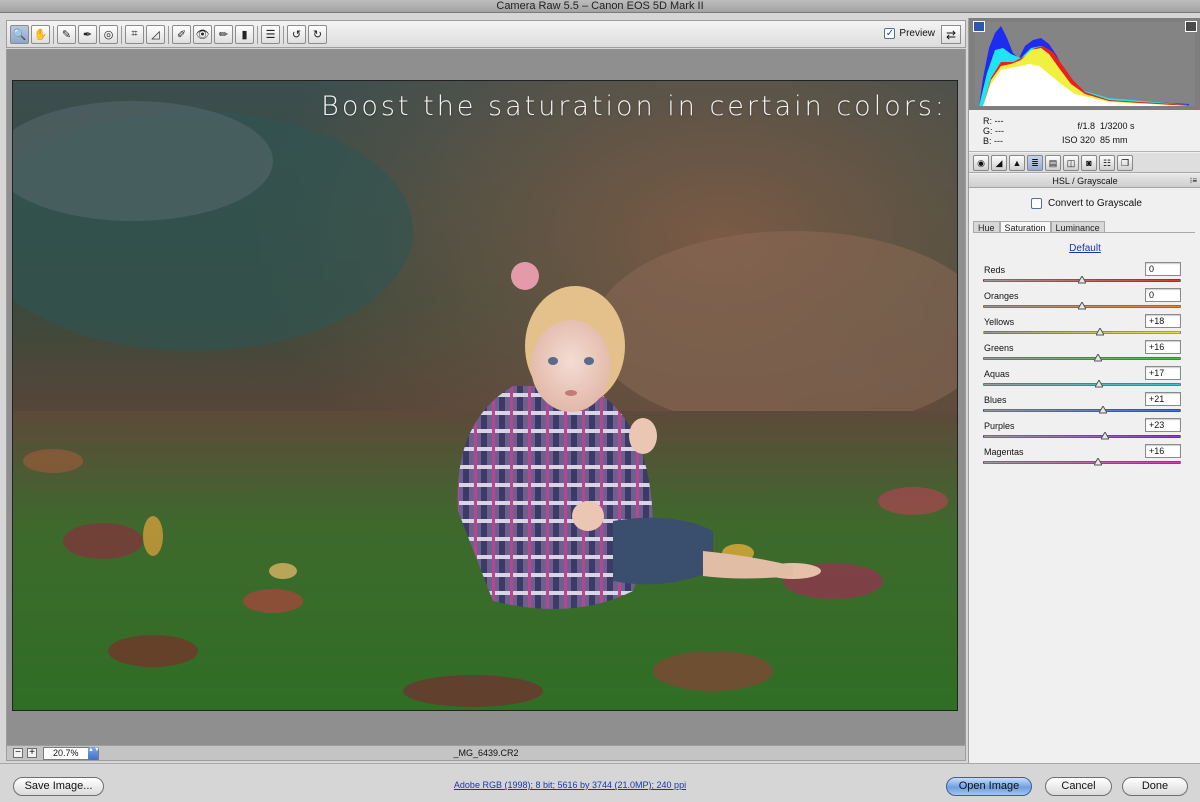 The image size is (1200, 802). I want to click on subtab-divider, so click(1084, 232).